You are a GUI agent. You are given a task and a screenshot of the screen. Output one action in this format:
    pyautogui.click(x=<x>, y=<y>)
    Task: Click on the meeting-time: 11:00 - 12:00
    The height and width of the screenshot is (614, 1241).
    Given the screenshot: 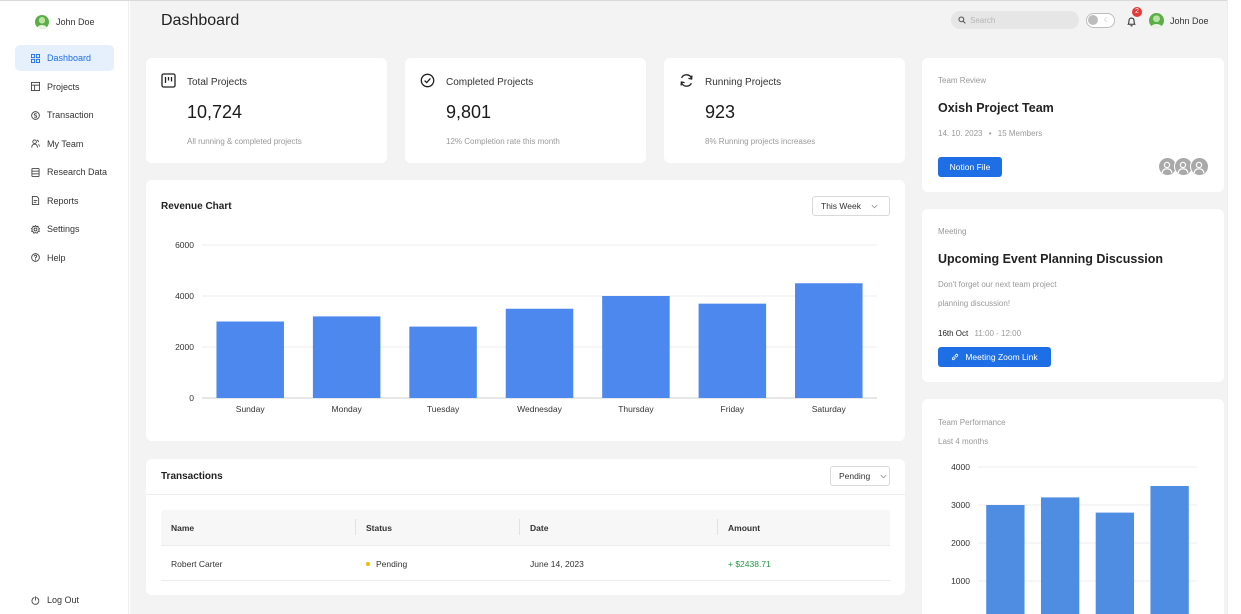 What is the action you would take?
    pyautogui.click(x=998, y=333)
    